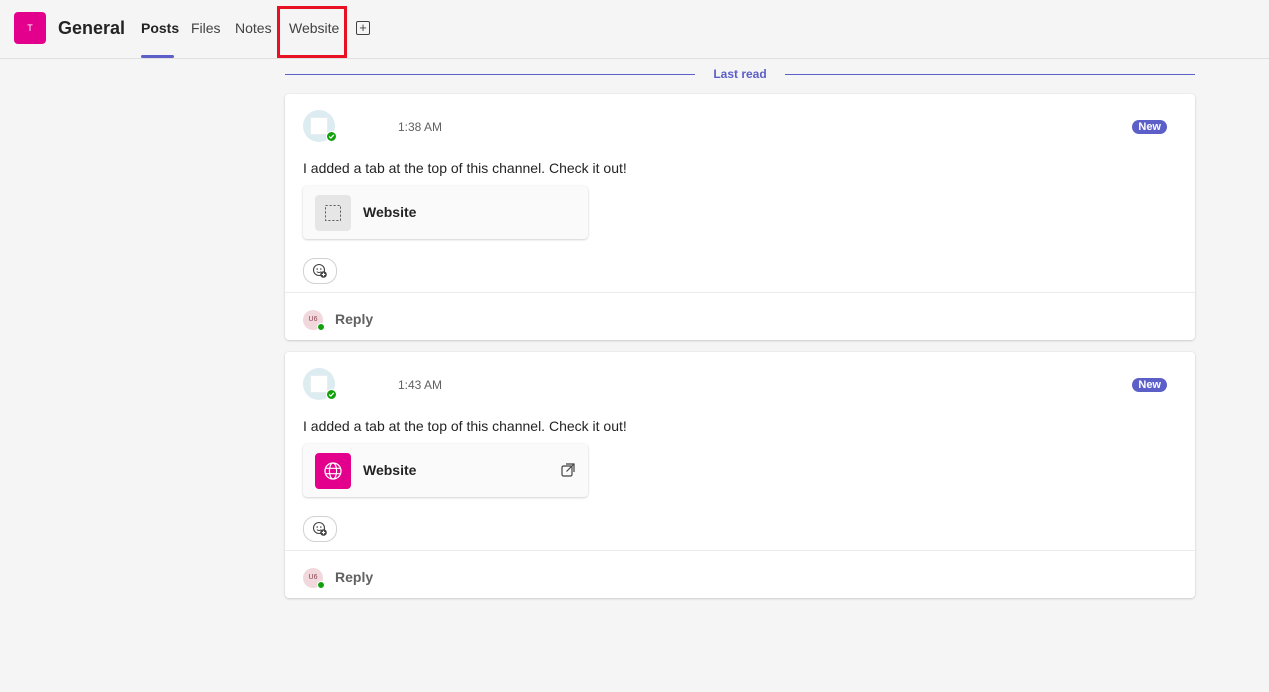 Image resolution: width=1269 pixels, height=692 pixels. Describe the element at coordinates (740, 75) in the screenshot. I see `last-read-divider: Last read` at that location.